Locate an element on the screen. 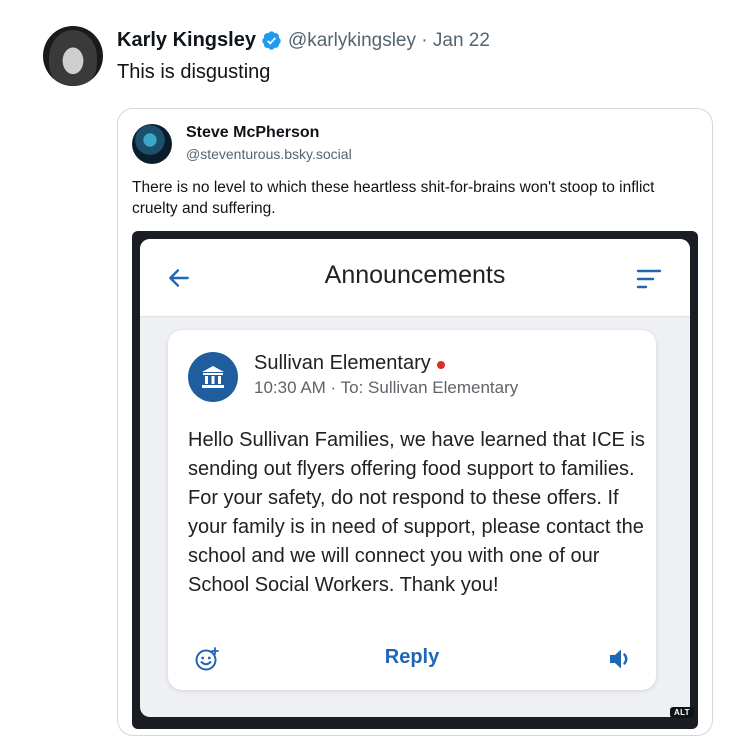 The height and width of the screenshot is (750, 750). page-title: Announcements is located at coordinates (415, 275).